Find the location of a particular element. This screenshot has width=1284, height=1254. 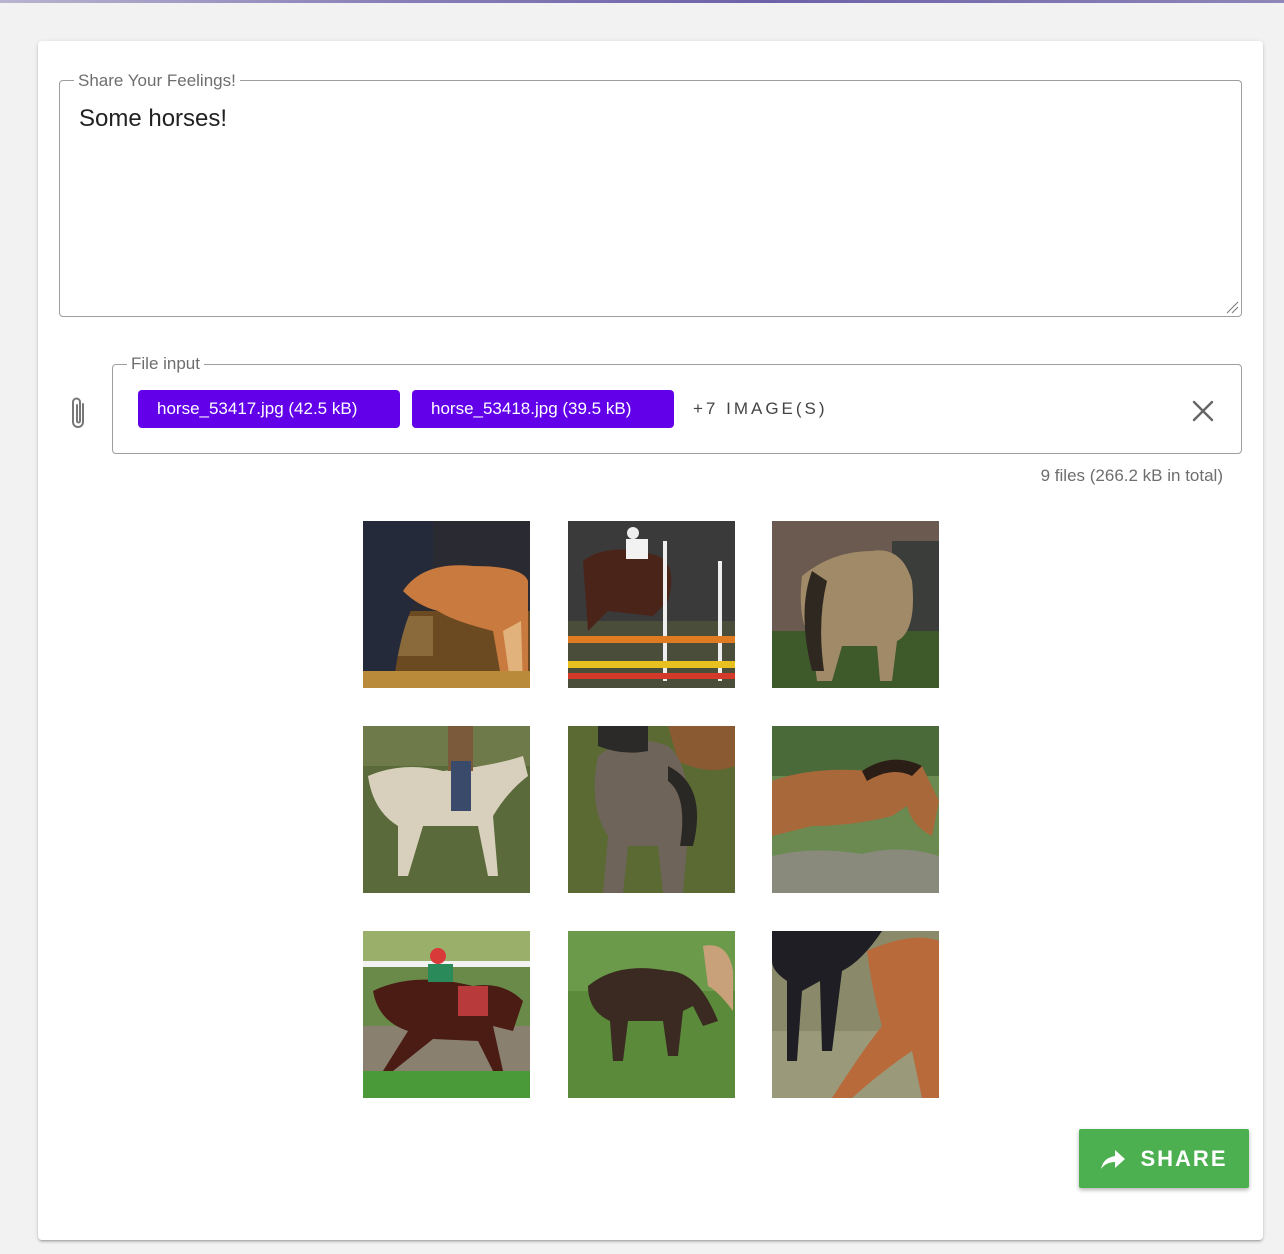

racehorse-jockey-image is located at coordinates (446, 1014).